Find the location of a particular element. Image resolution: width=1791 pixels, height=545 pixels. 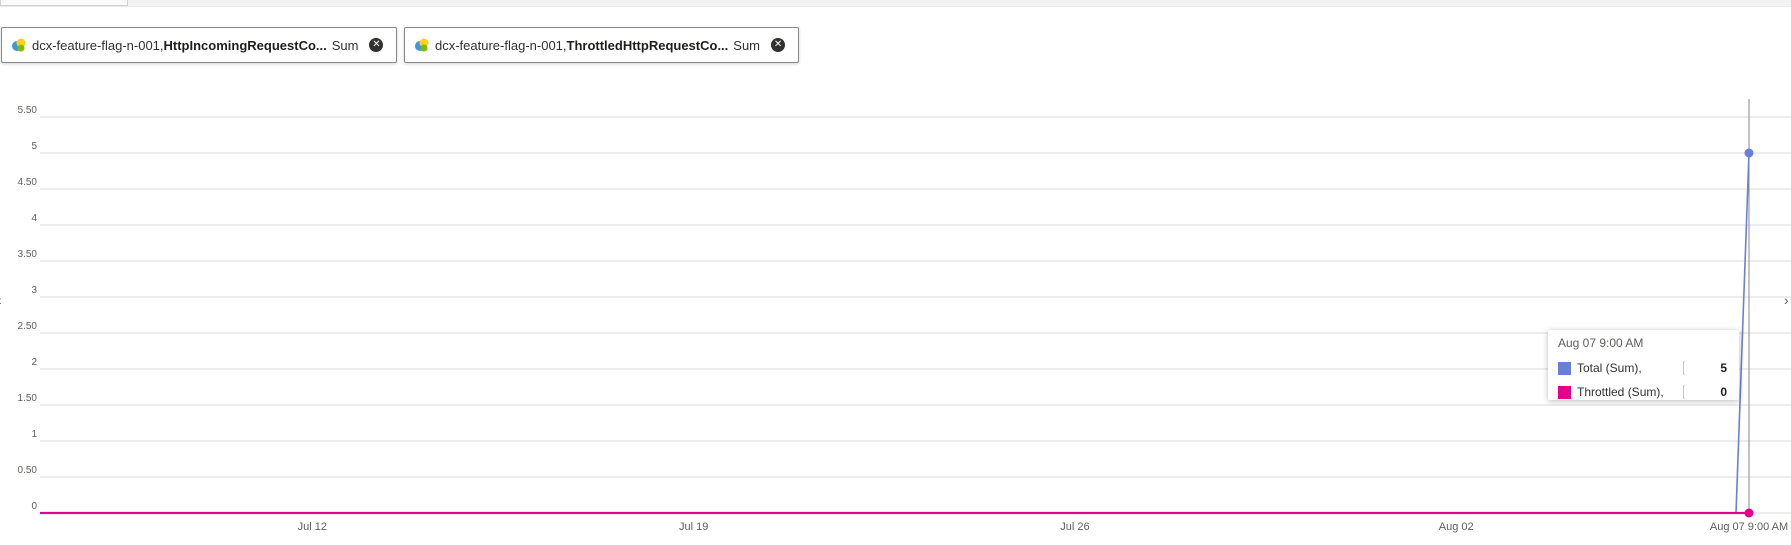

tooltip-label: Total (Sum), is located at coordinates (1609, 368).